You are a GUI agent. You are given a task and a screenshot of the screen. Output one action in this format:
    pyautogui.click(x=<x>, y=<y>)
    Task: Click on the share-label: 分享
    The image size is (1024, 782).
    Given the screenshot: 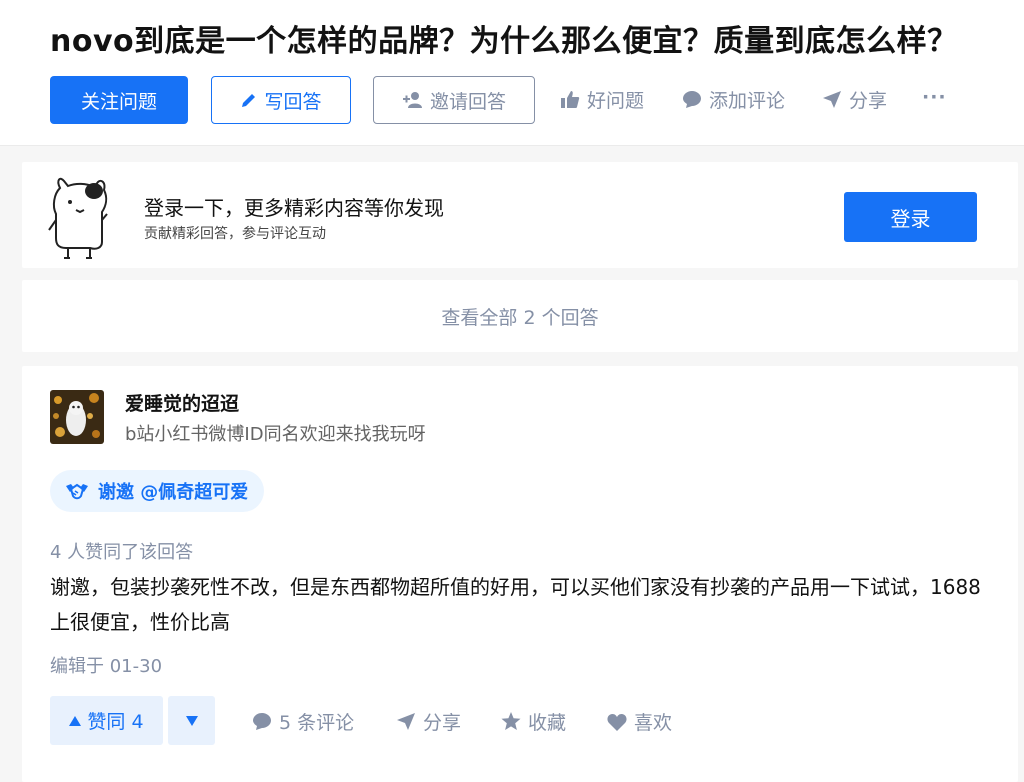 What is the action you would take?
    pyautogui.click(x=868, y=101)
    